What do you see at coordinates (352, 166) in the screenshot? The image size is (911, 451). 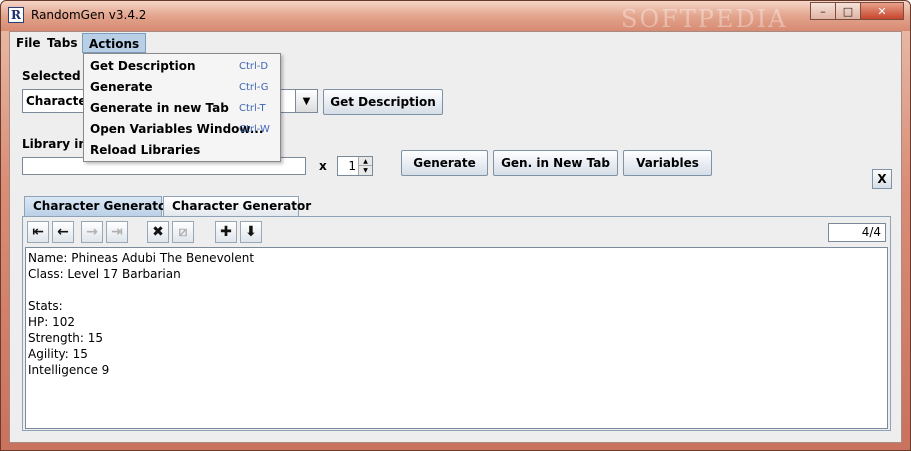 I see `count-value: 1` at bounding box center [352, 166].